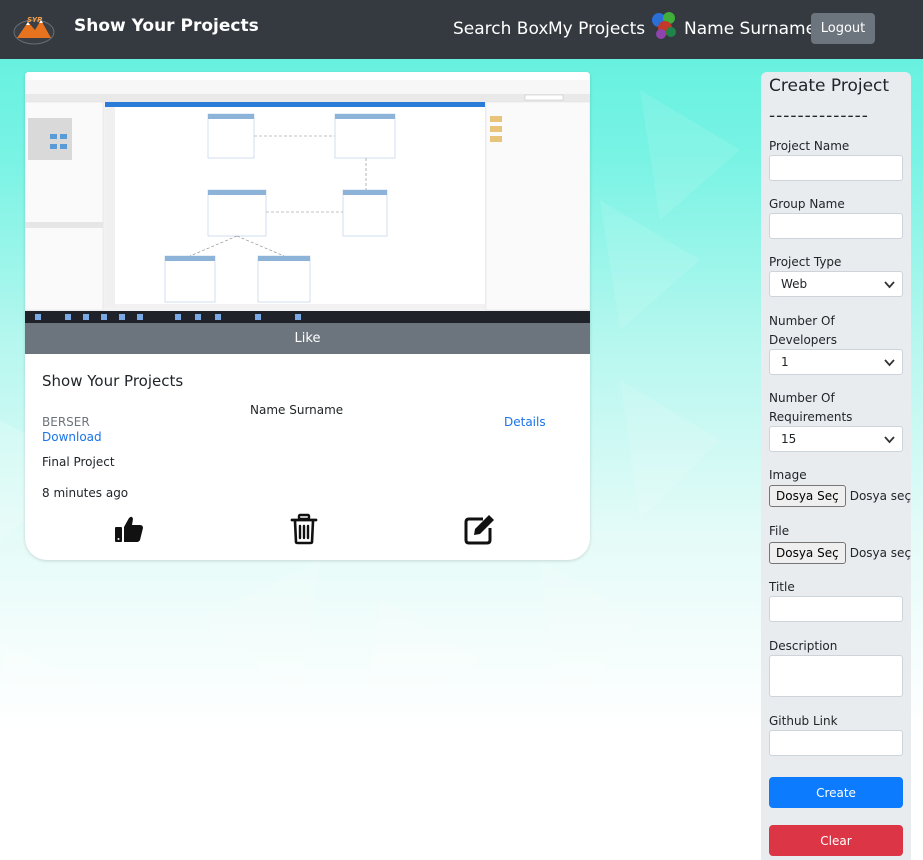 Image resolution: width=923 pixels, height=860 pixels. What do you see at coordinates (166, 26) in the screenshot?
I see `brand-title: Show Your Projects` at bounding box center [166, 26].